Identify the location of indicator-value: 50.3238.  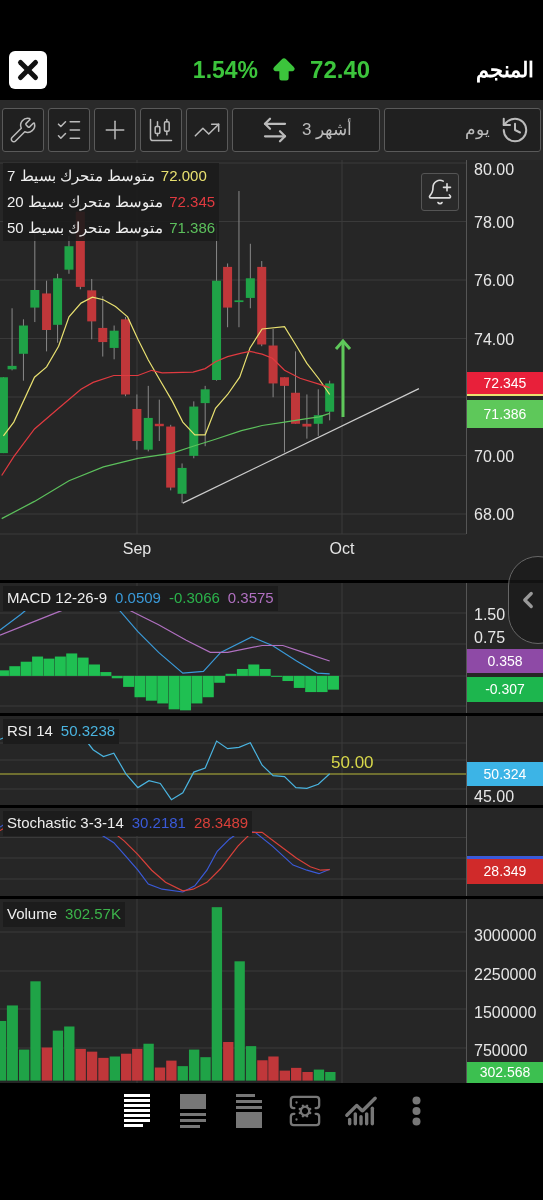
(88, 731).